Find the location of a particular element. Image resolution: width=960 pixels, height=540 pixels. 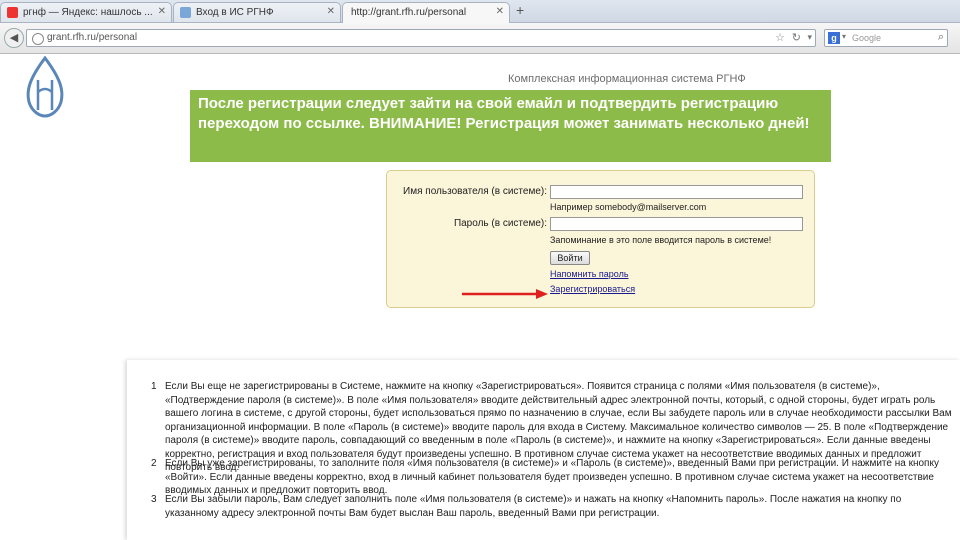

google-icon: g is located at coordinates (834, 38).